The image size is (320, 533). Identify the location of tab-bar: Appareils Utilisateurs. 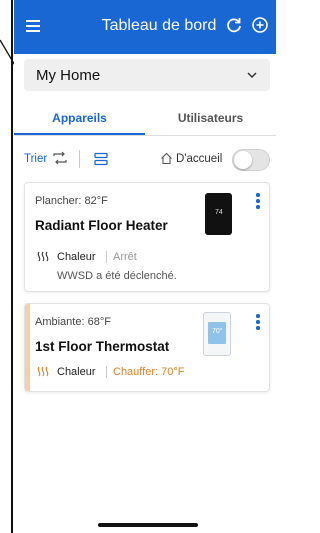
(145, 120).